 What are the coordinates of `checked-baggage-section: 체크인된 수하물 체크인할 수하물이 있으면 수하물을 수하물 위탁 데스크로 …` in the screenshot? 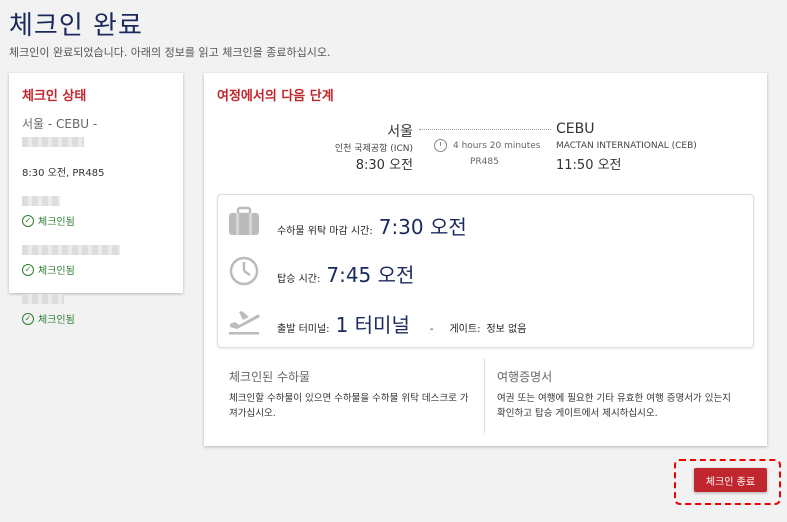 It's located at (351, 395).